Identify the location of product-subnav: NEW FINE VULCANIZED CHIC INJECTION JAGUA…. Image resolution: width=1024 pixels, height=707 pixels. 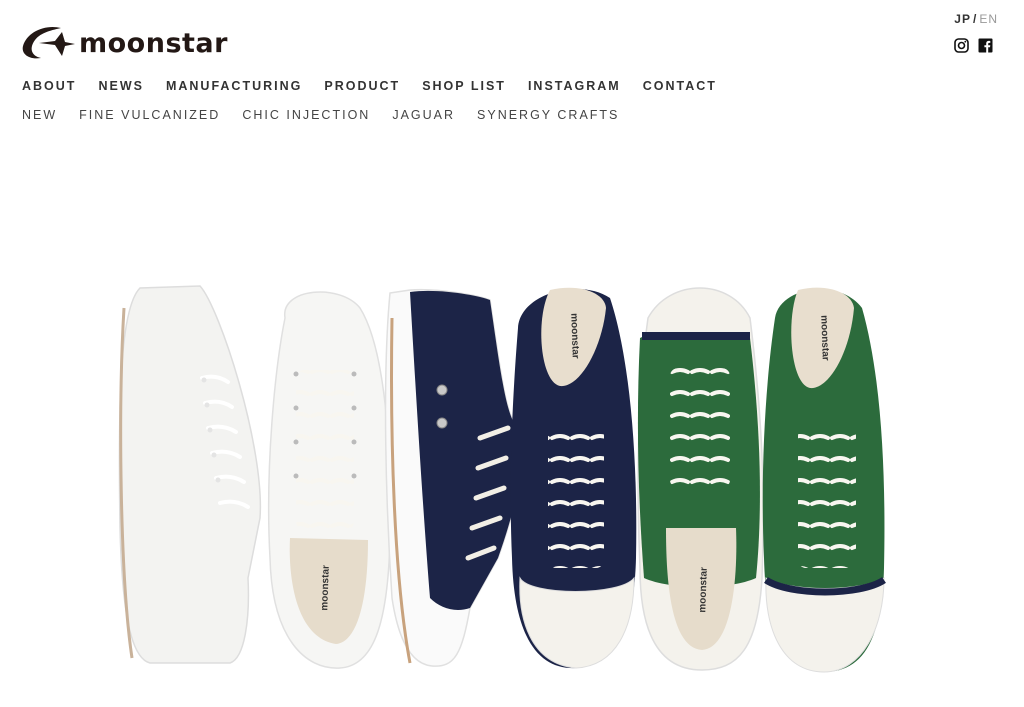
(331, 115).